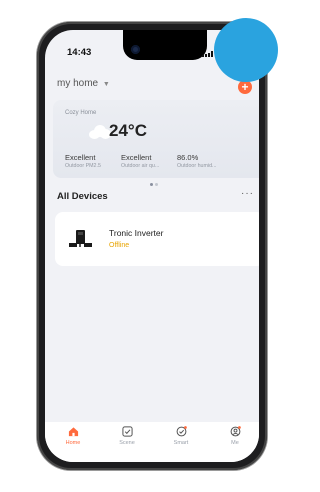 The image size is (320, 492). Describe the element at coordinates (157, 239) in the screenshot. I see `device-card: Tronic Inverter Offline` at that location.